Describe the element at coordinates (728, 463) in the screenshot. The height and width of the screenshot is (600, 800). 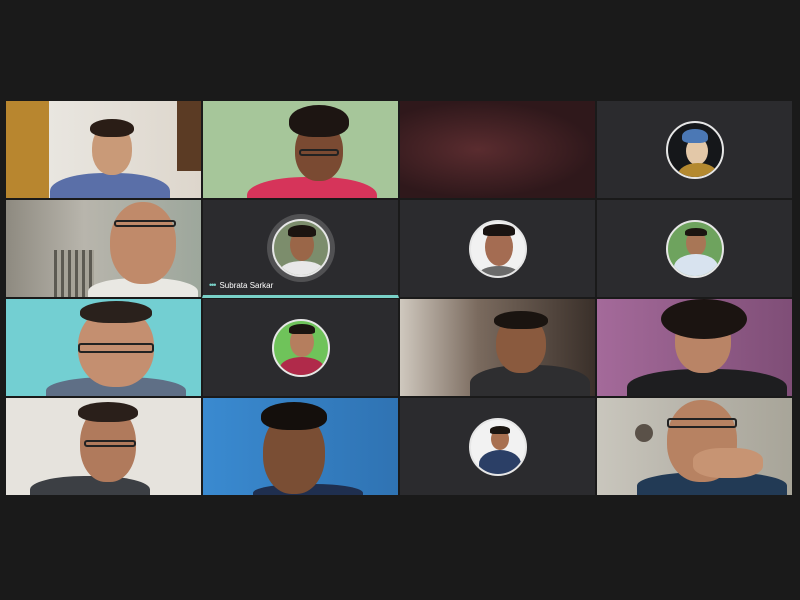
I see `person-hand` at that location.